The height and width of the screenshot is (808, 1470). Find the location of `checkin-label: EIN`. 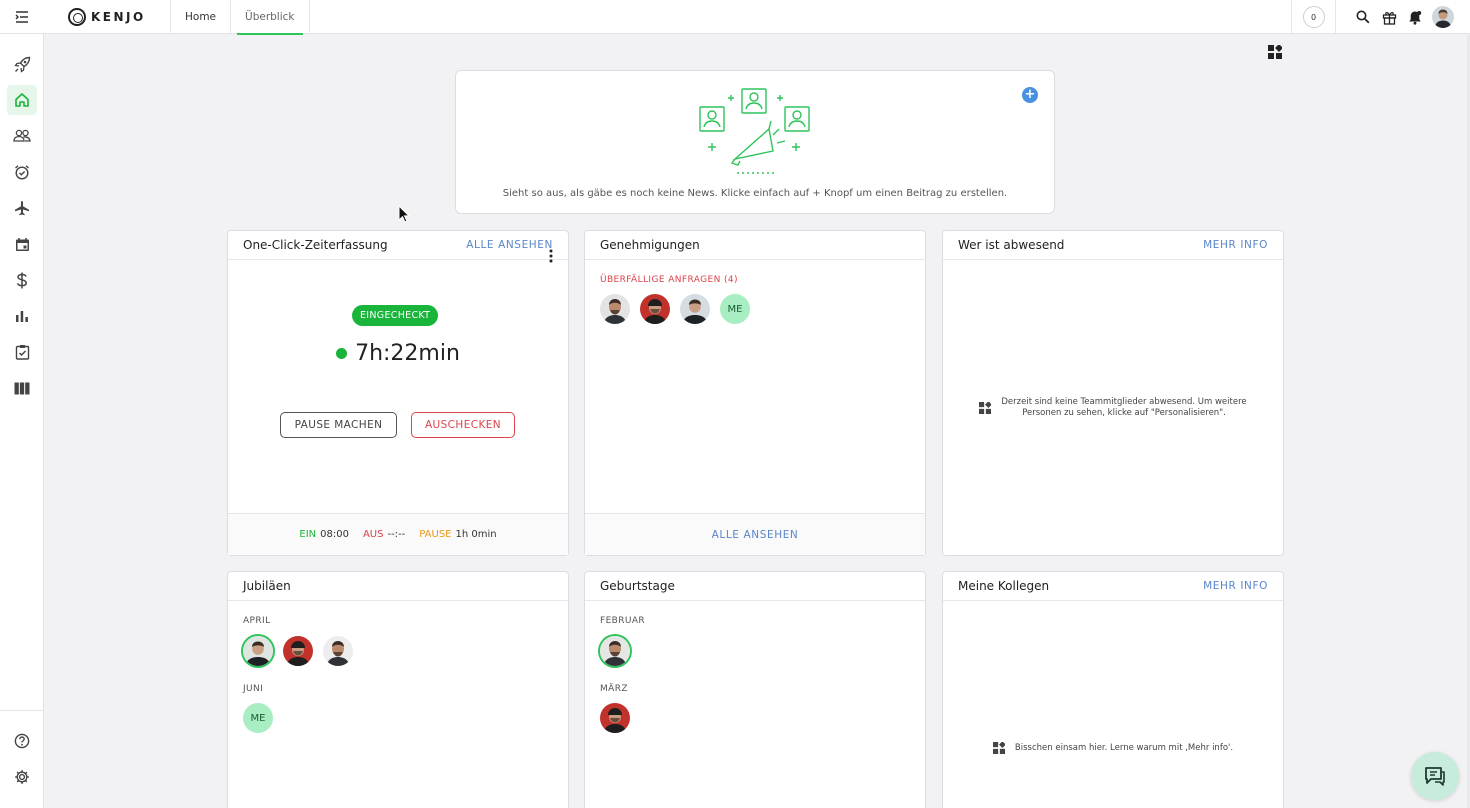

checkin-label: EIN is located at coordinates (308, 534).